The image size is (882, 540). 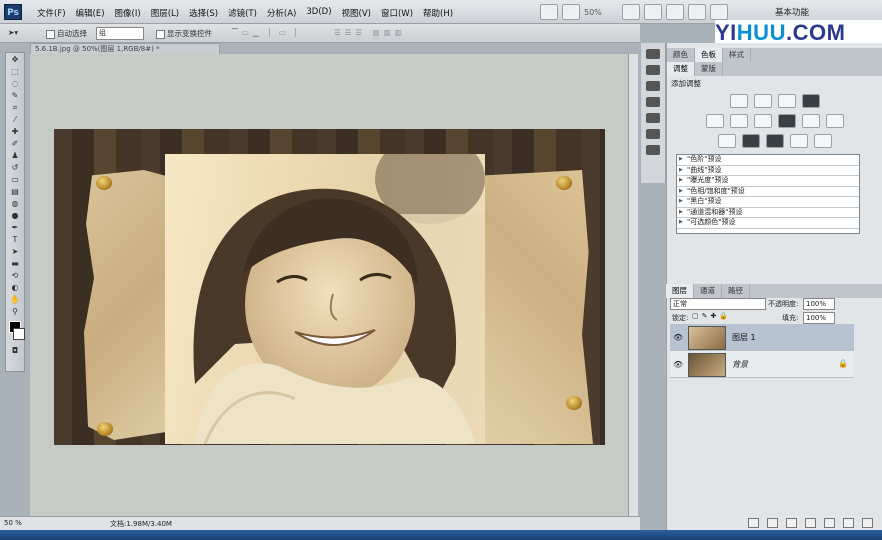 I want to click on 3d-panel-icon, so click(x=653, y=86).